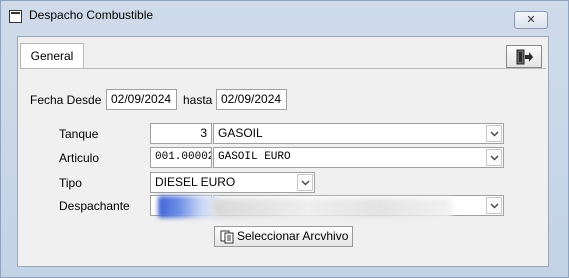 This screenshot has width=569, height=278. I want to click on redacted-code, so click(188, 207).